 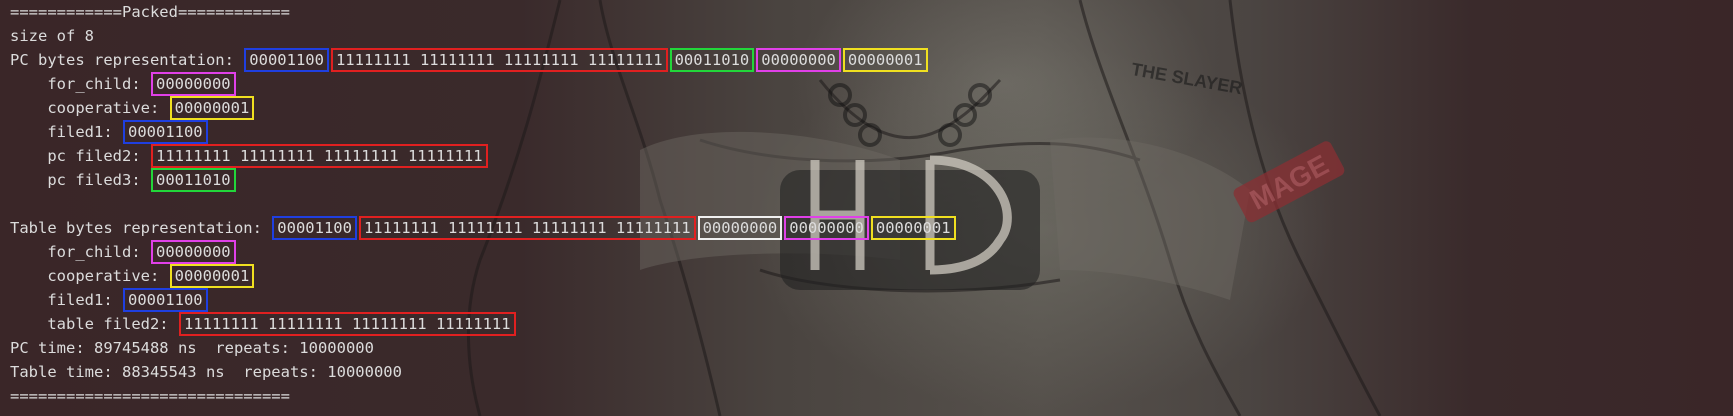 What do you see at coordinates (212, 108) in the screenshot?
I see `pc-cooperative-value: 00000001` at bounding box center [212, 108].